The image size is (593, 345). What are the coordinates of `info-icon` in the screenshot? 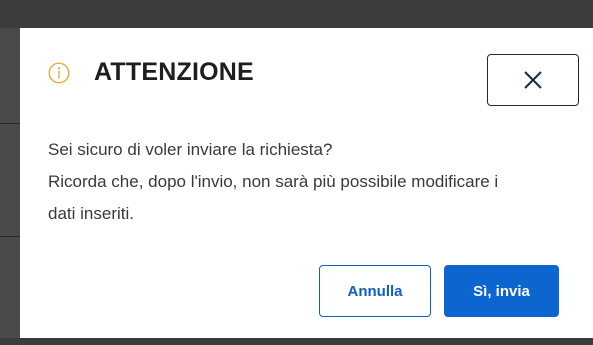 It's located at (59, 72).